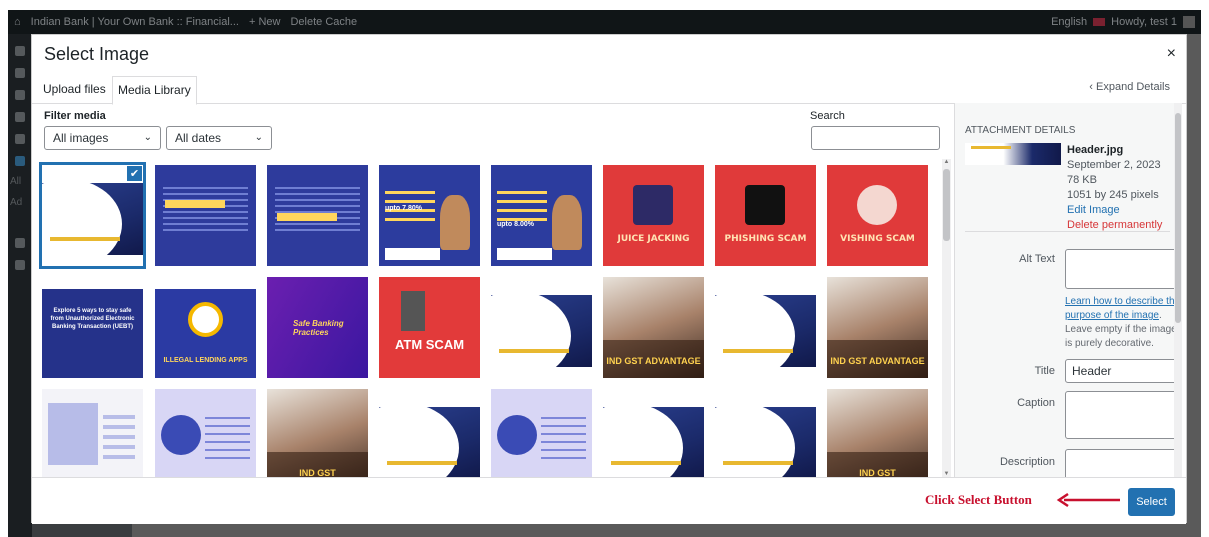 The width and height of the screenshot is (1209, 537). Describe the element at coordinates (765, 215) in the screenshot. I see `media-item-phishing-scam: PHISHING SCAM` at that location.